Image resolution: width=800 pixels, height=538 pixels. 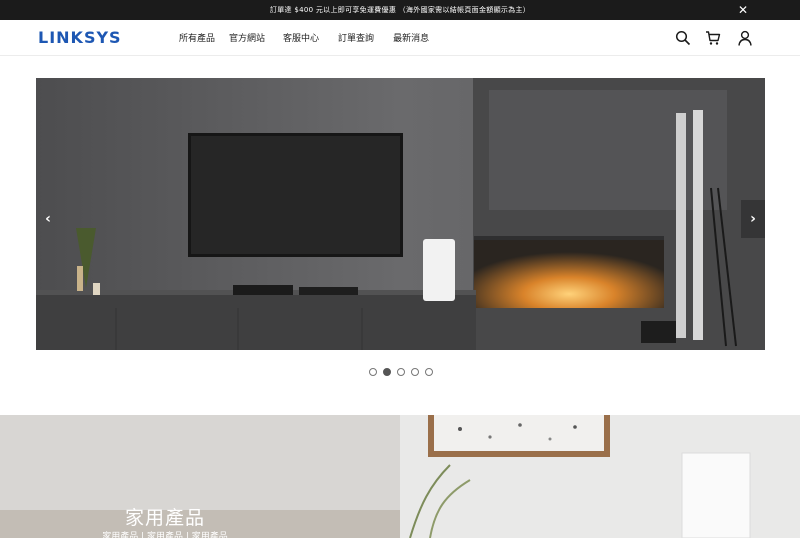 I want to click on carousel-dots, so click(x=404, y=372).